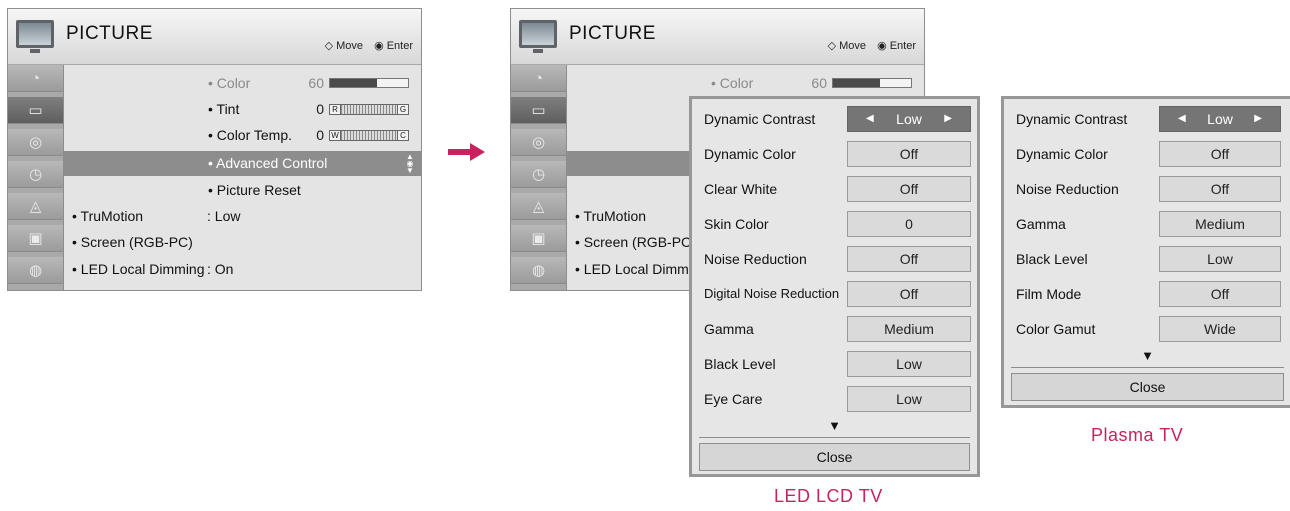  What do you see at coordinates (1220, 329) in the screenshot?
I see `option-value-button: Wide` at bounding box center [1220, 329].